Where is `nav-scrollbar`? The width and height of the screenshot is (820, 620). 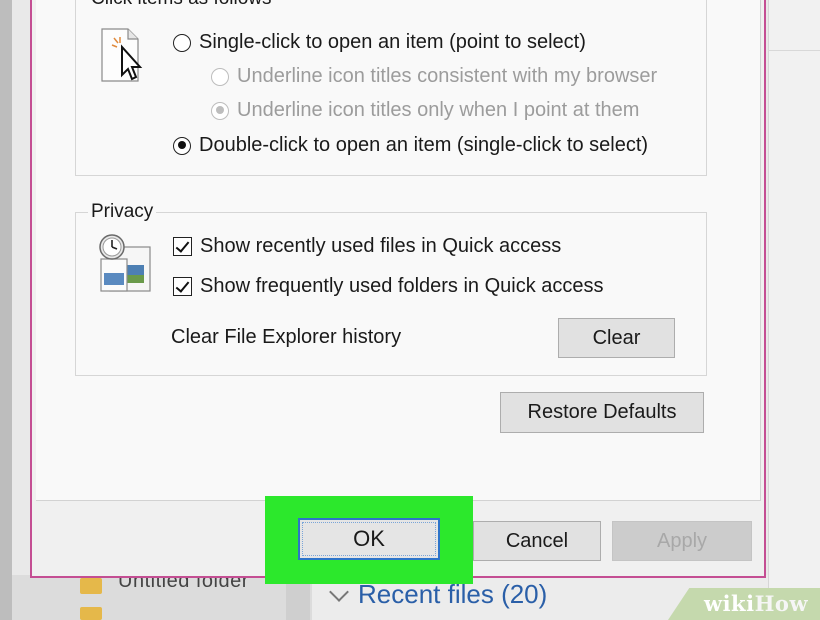 nav-scrollbar is located at coordinates (298, 600).